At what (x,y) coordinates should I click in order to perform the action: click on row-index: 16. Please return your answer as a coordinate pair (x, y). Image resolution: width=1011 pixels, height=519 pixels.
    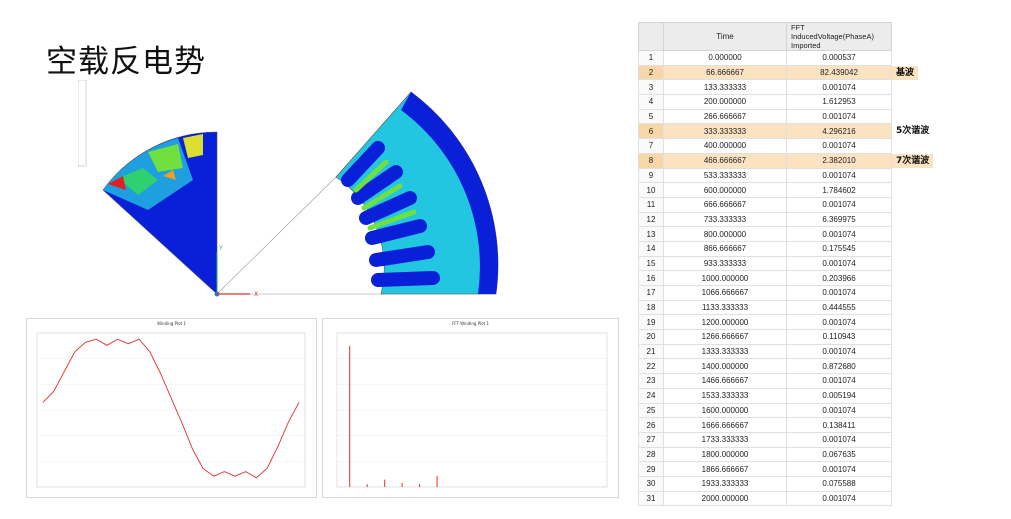
    Looking at the image, I should click on (651, 278).